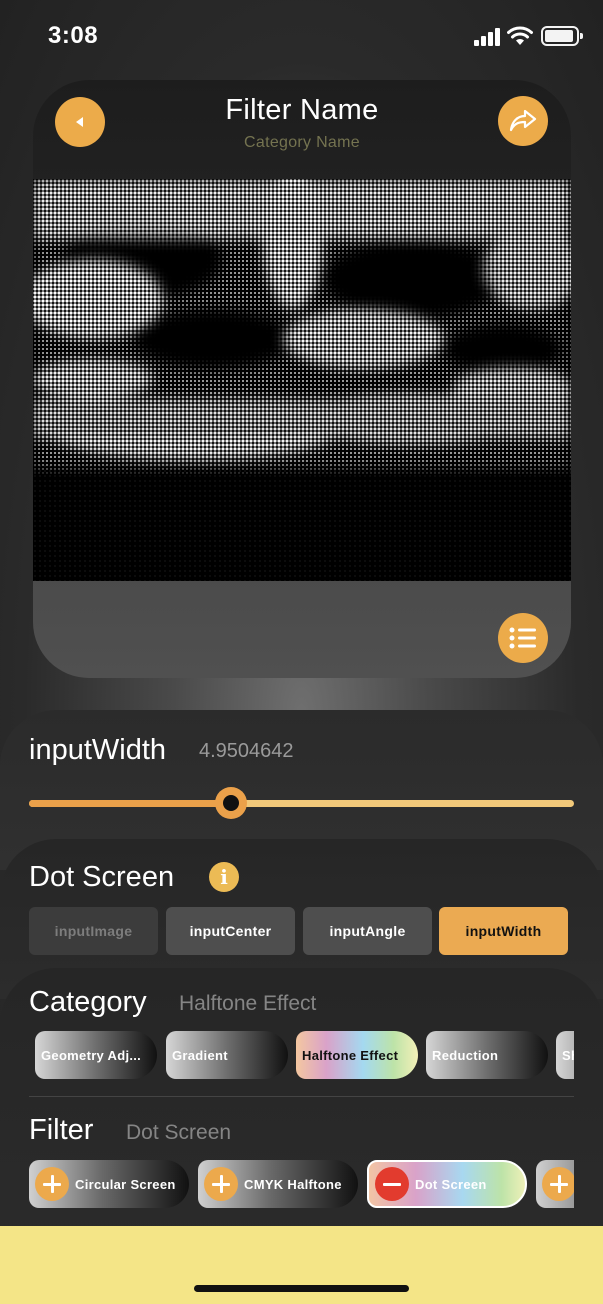 The width and height of the screenshot is (603, 1304). I want to click on category-current: Halftone Effect, so click(248, 1003).